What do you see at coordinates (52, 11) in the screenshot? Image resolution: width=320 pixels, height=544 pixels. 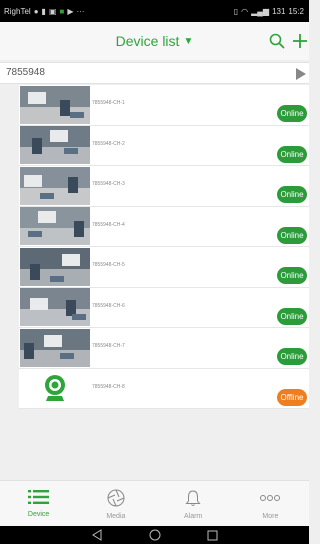 I see `image-icon: ▣` at bounding box center [52, 11].